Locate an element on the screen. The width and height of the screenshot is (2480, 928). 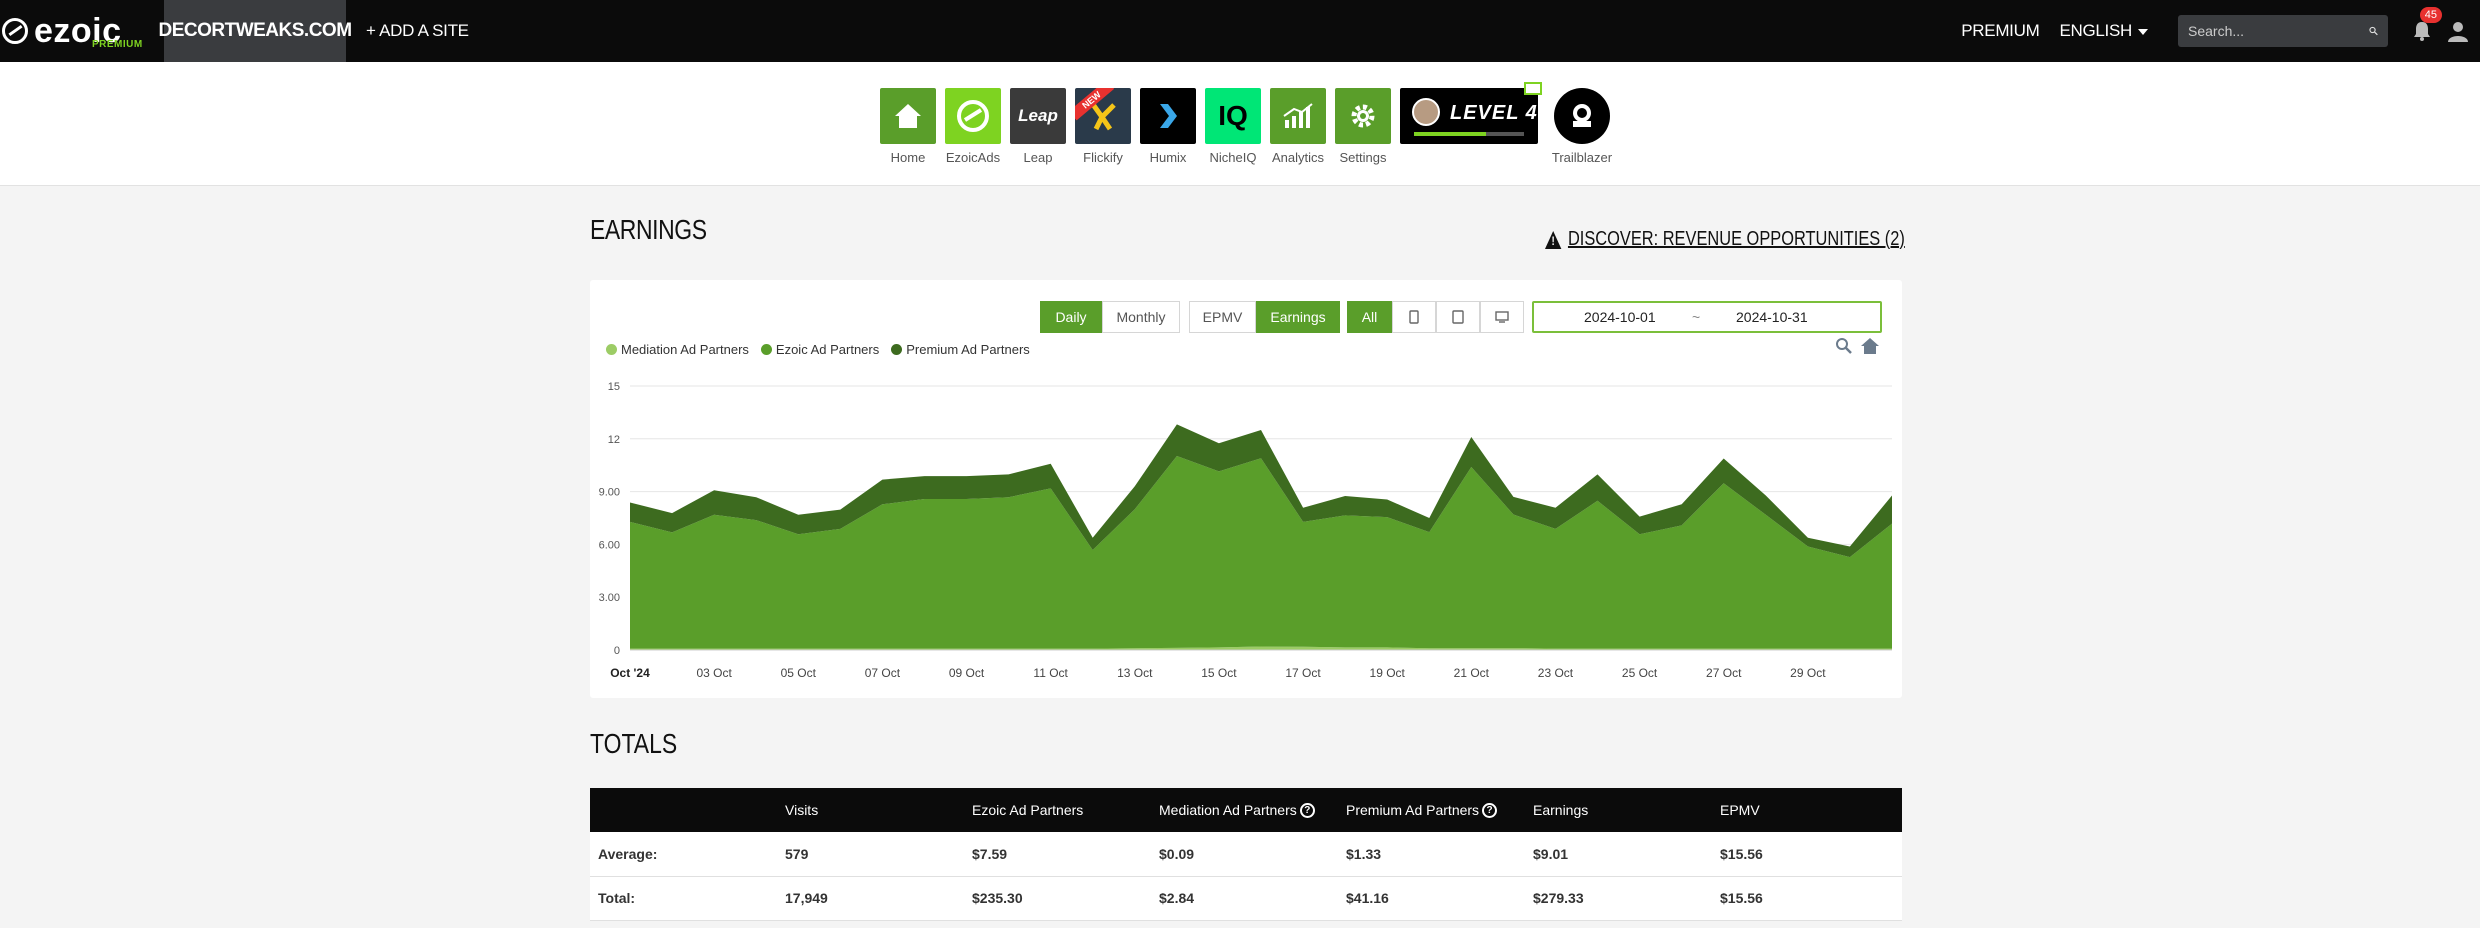
app-settings: Settings is located at coordinates (1363, 126).